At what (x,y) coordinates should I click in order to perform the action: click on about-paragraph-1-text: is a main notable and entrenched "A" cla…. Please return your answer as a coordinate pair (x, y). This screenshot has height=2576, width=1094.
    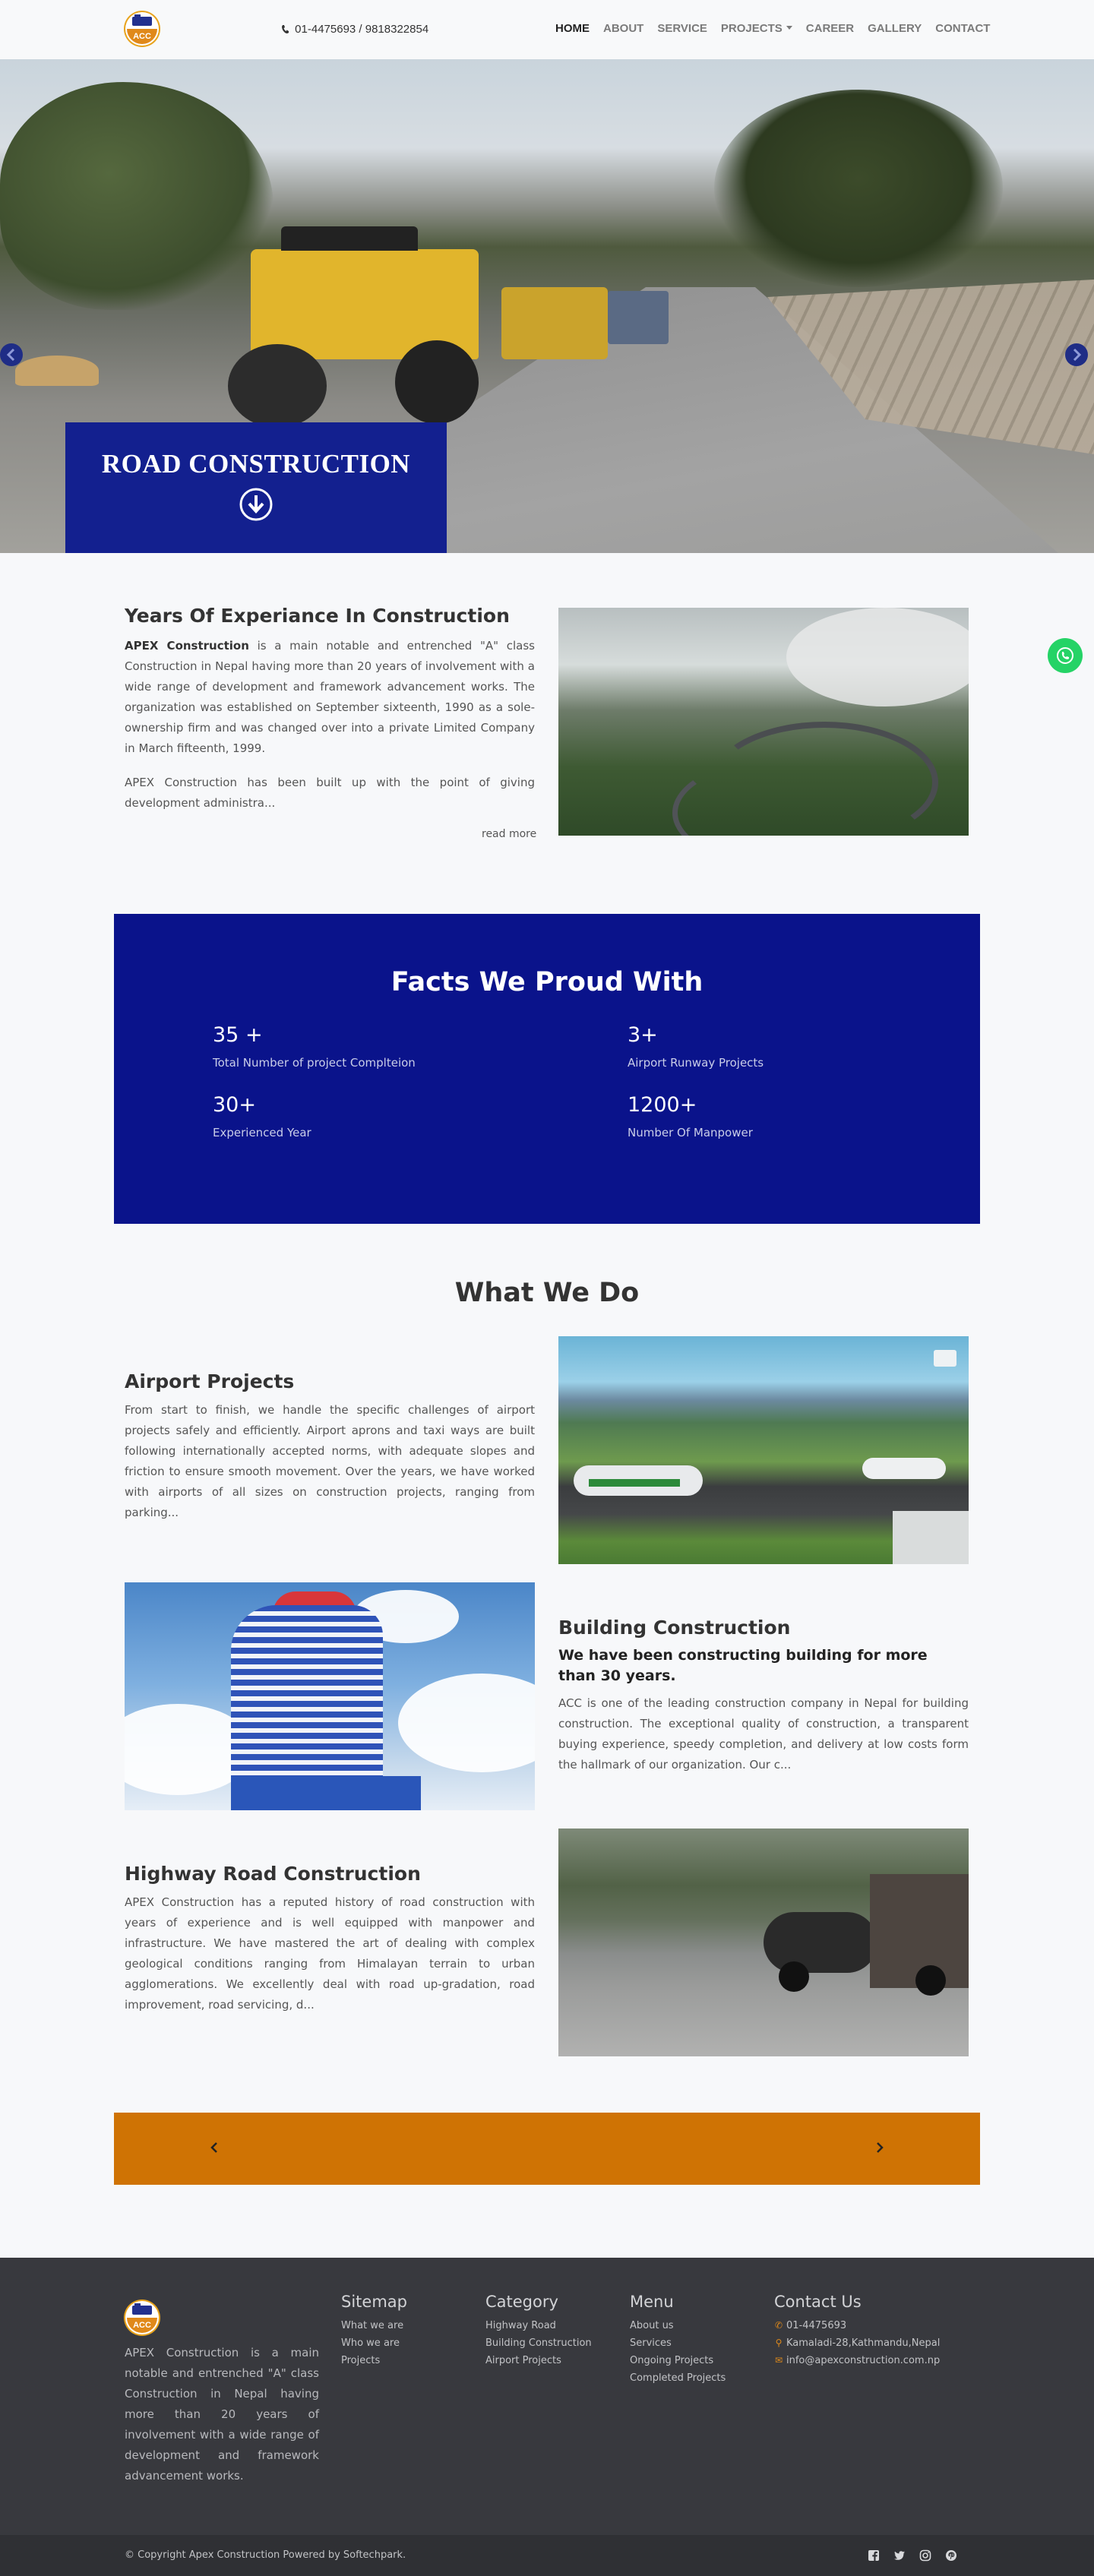
    Looking at the image, I should click on (330, 697).